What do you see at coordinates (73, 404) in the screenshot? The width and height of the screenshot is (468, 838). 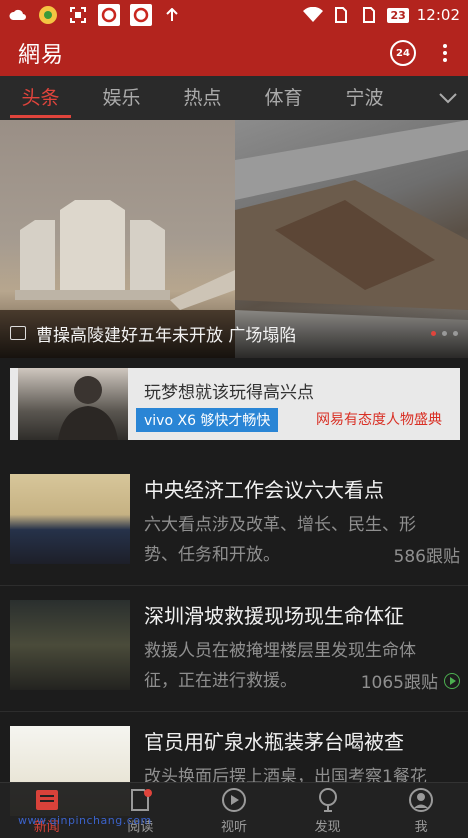 I see `ad-person-image` at bounding box center [73, 404].